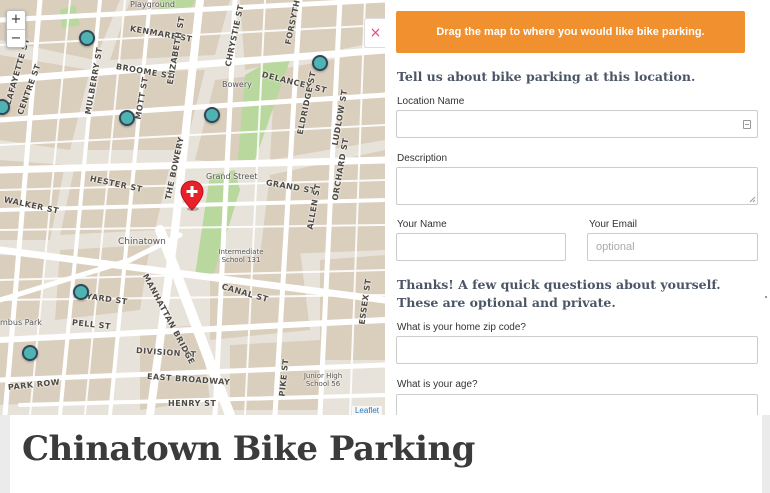 This screenshot has height=493, width=770. I want to click on place-label-playground: Playground, so click(152, 4).